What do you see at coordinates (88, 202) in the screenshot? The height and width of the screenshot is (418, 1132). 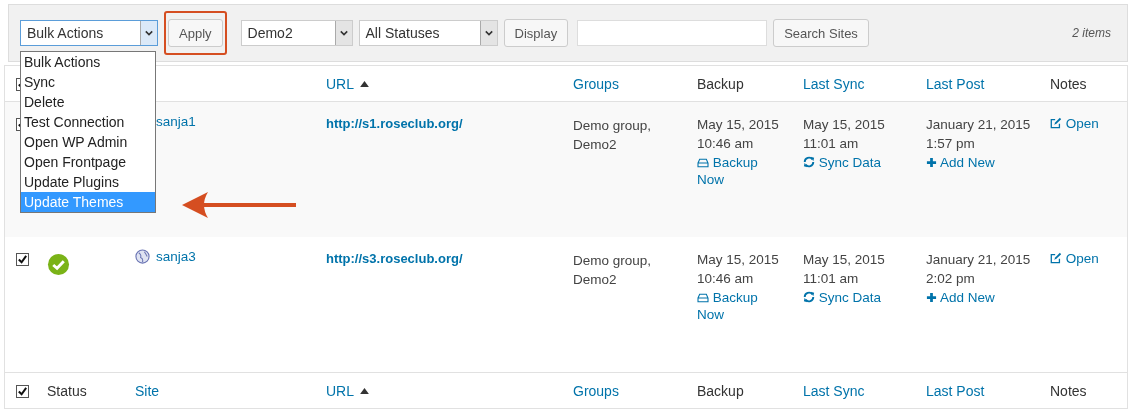 I see `menu-option: Update Themes` at bounding box center [88, 202].